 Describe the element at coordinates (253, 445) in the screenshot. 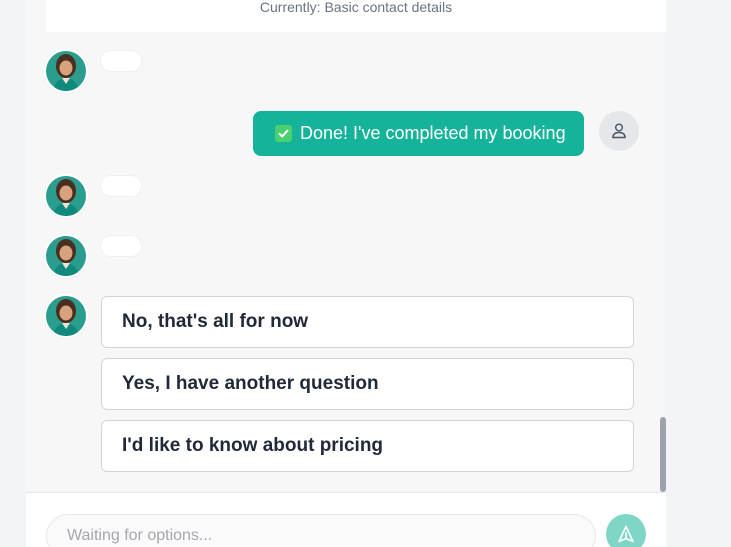

I see `option-label: I'd like to know about pricing` at that location.